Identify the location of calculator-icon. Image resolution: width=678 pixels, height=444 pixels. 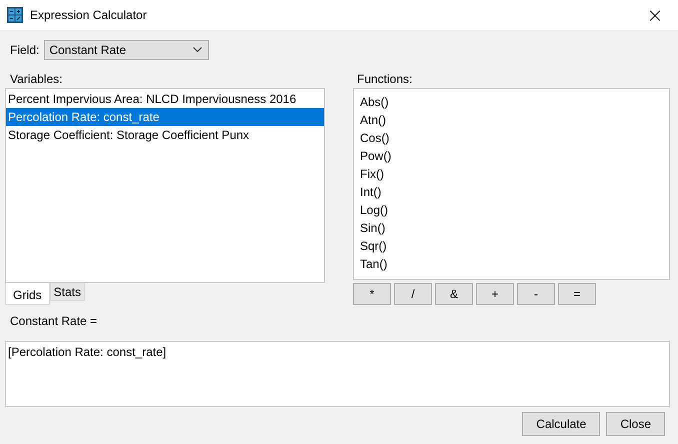
(15, 15).